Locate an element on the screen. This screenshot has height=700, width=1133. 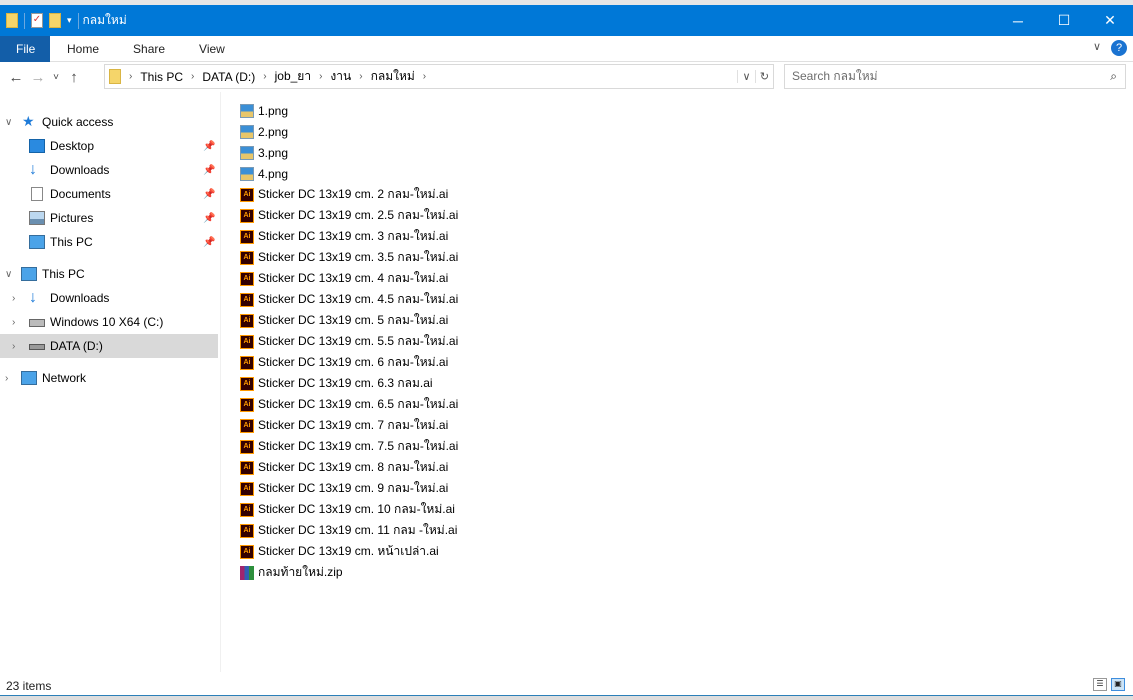
forward-button: → is located at coordinates (38, 77).